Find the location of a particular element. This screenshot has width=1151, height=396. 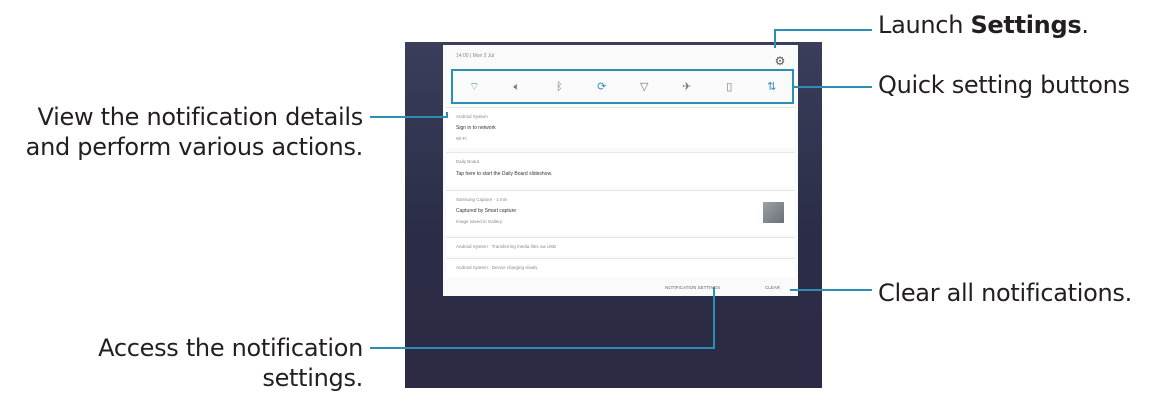

notification-app-name: Samsung Capture · 1 min is located at coordinates (482, 199).